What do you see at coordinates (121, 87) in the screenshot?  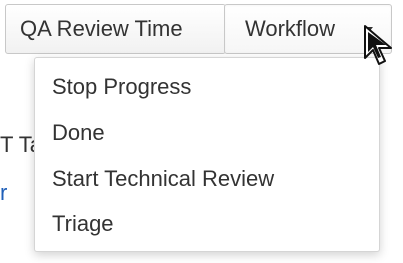 I see `menu-item-stop-progress: Stop Progress` at bounding box center [121, 87].